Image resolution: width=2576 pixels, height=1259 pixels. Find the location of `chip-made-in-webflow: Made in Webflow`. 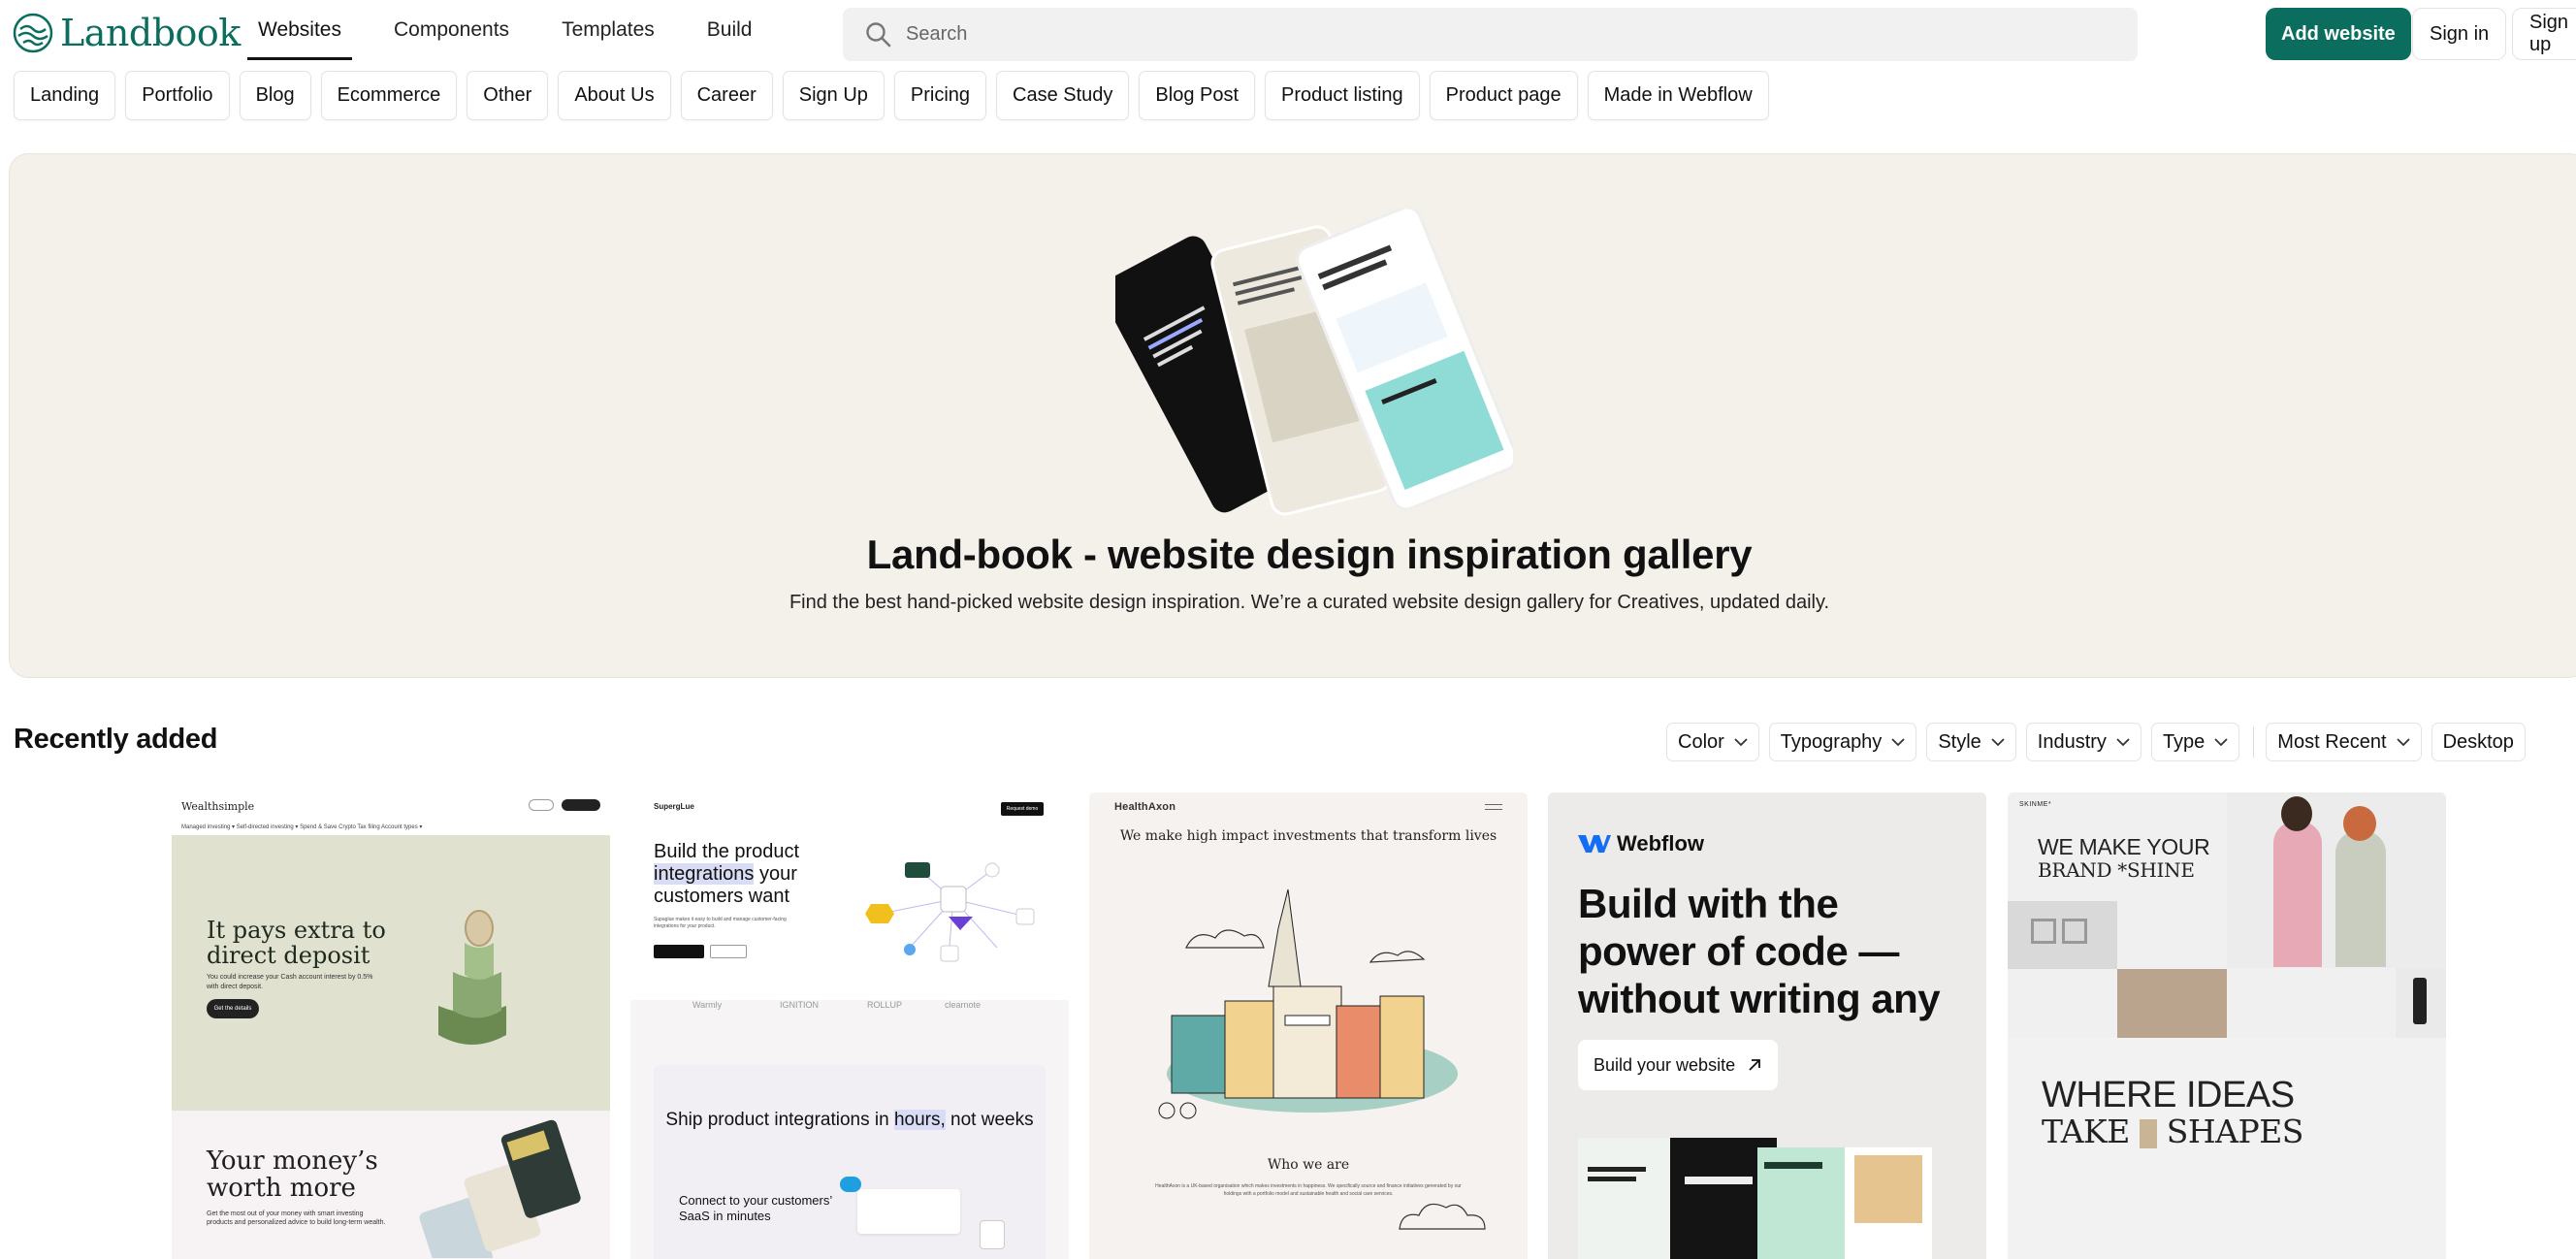

chip-made-in-webflow: Made in Webflow is located at coordinates (1678, 95).